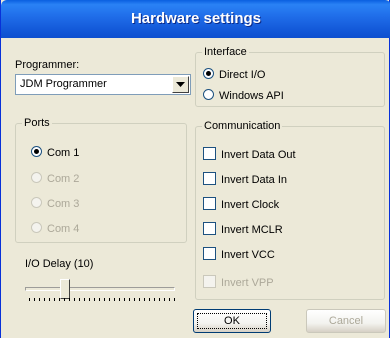  I want to click on checkbox-invert-vpp: Invert VPP, so click(238, 282).